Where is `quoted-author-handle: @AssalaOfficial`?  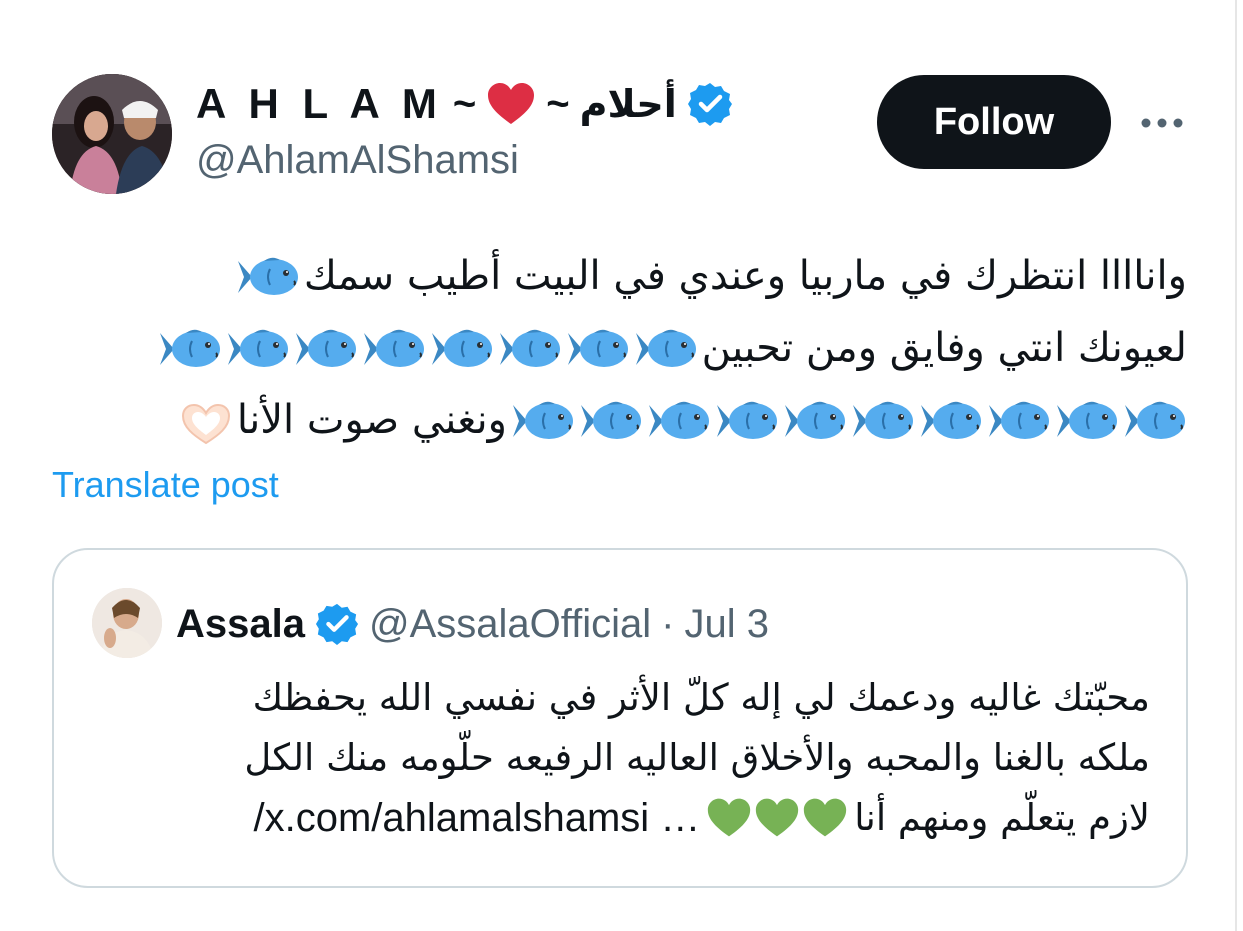 quoted-author-handle: @AssalaOfficial is located at coordinates (510, 624).